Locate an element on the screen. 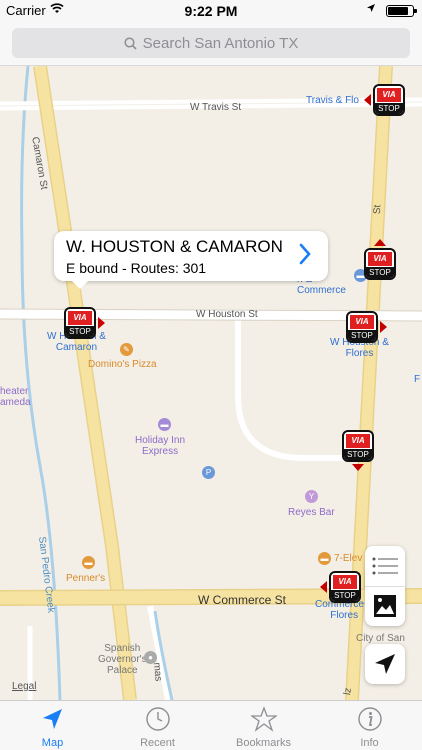 This screenshot has width=422, height=750. bus-stop-marker-commerce-flores: VIA STOP is located at coordinates (345, 587).